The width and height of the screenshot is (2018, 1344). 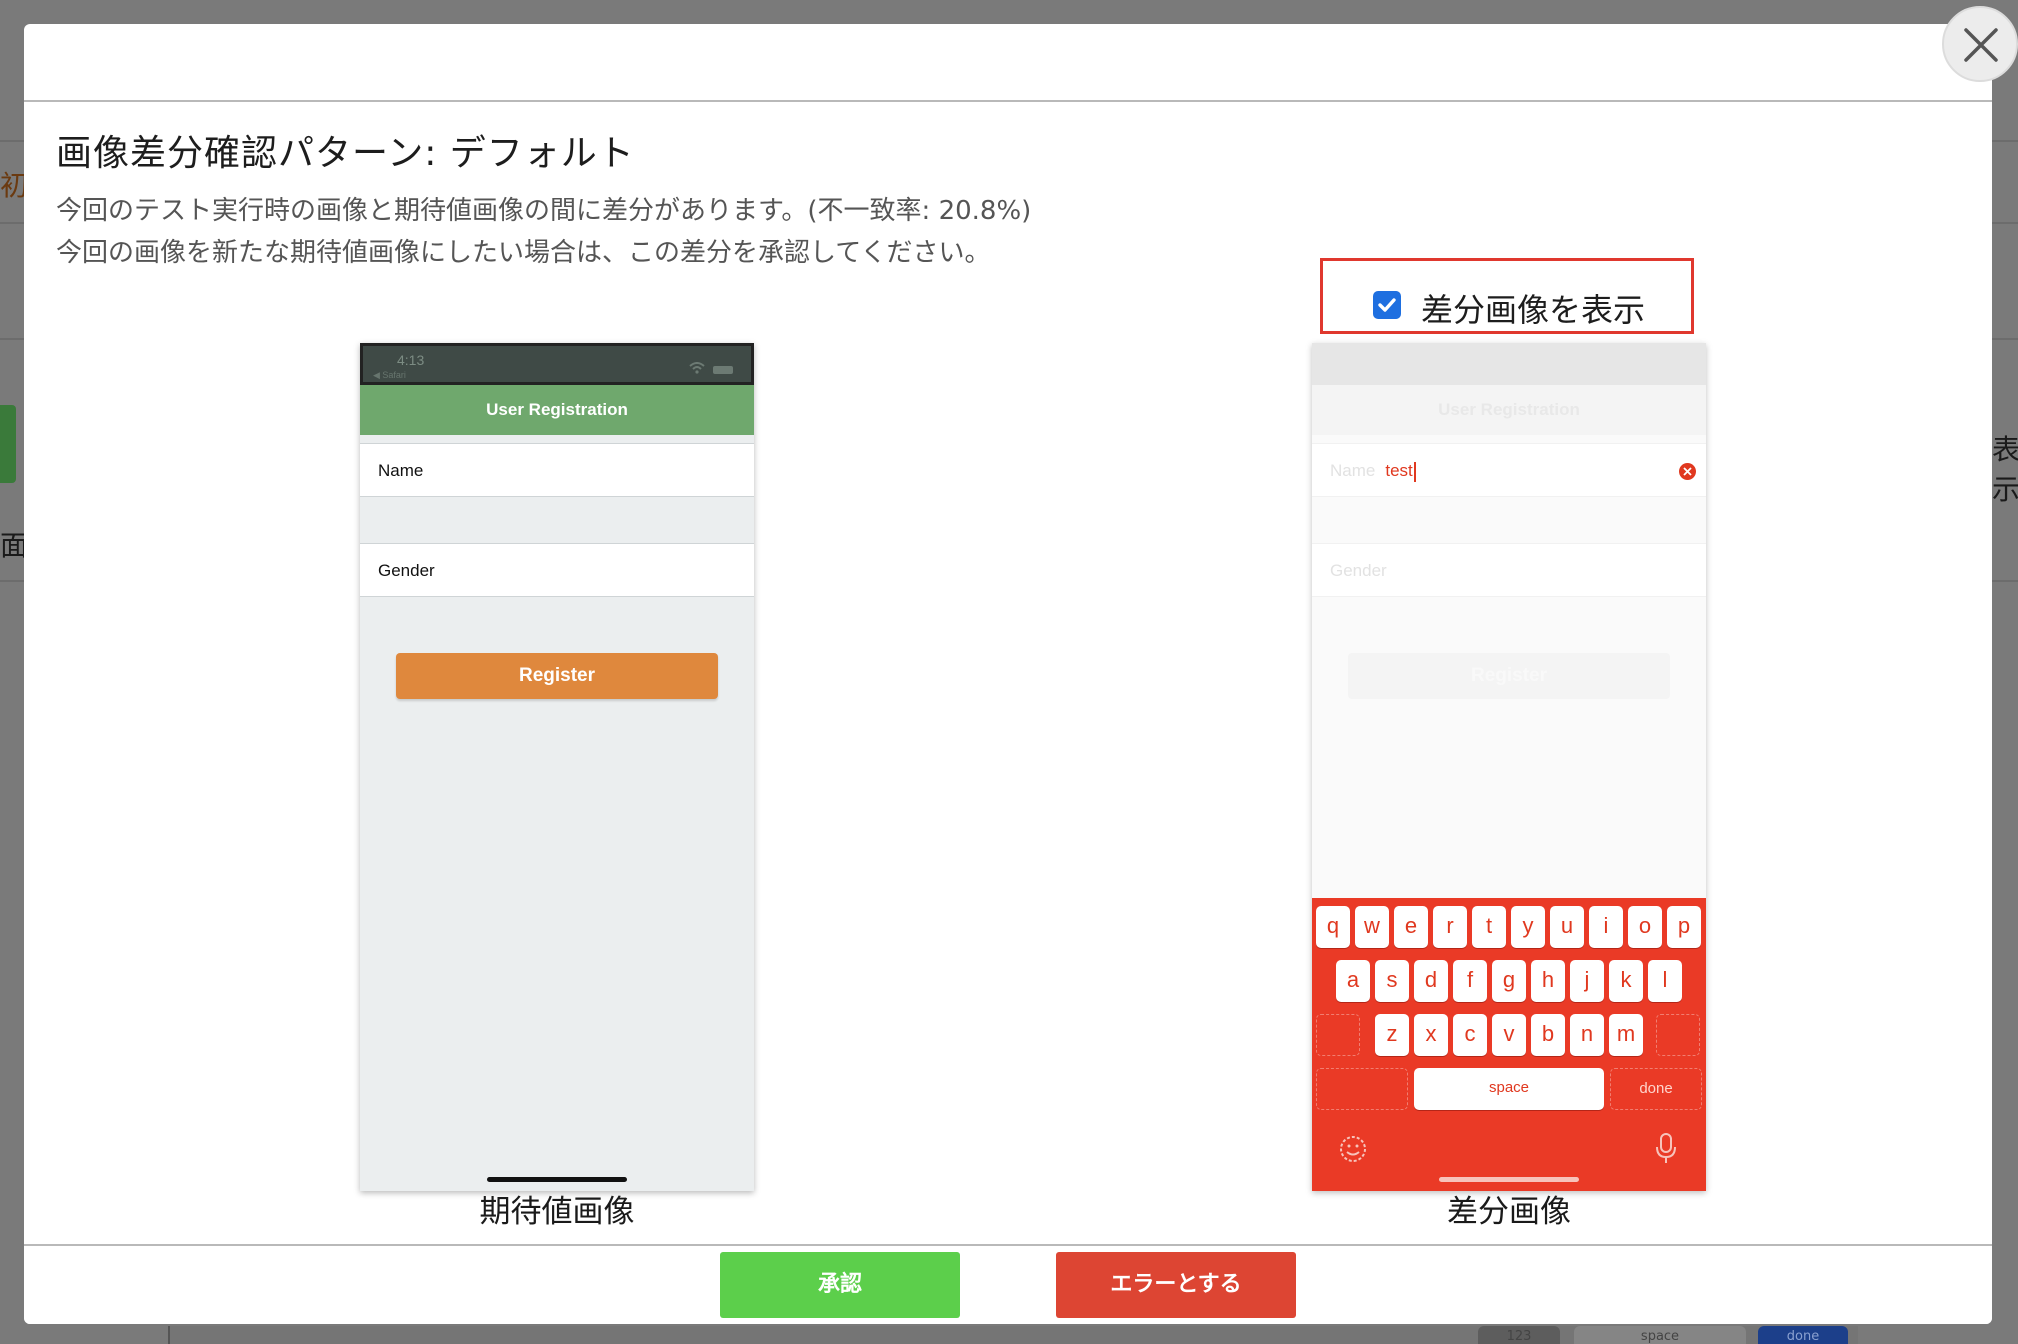 What do you see at coordinates (1548, 1035) in the screenshot?
I see `key: b` at bounding box center [1548, 1035].